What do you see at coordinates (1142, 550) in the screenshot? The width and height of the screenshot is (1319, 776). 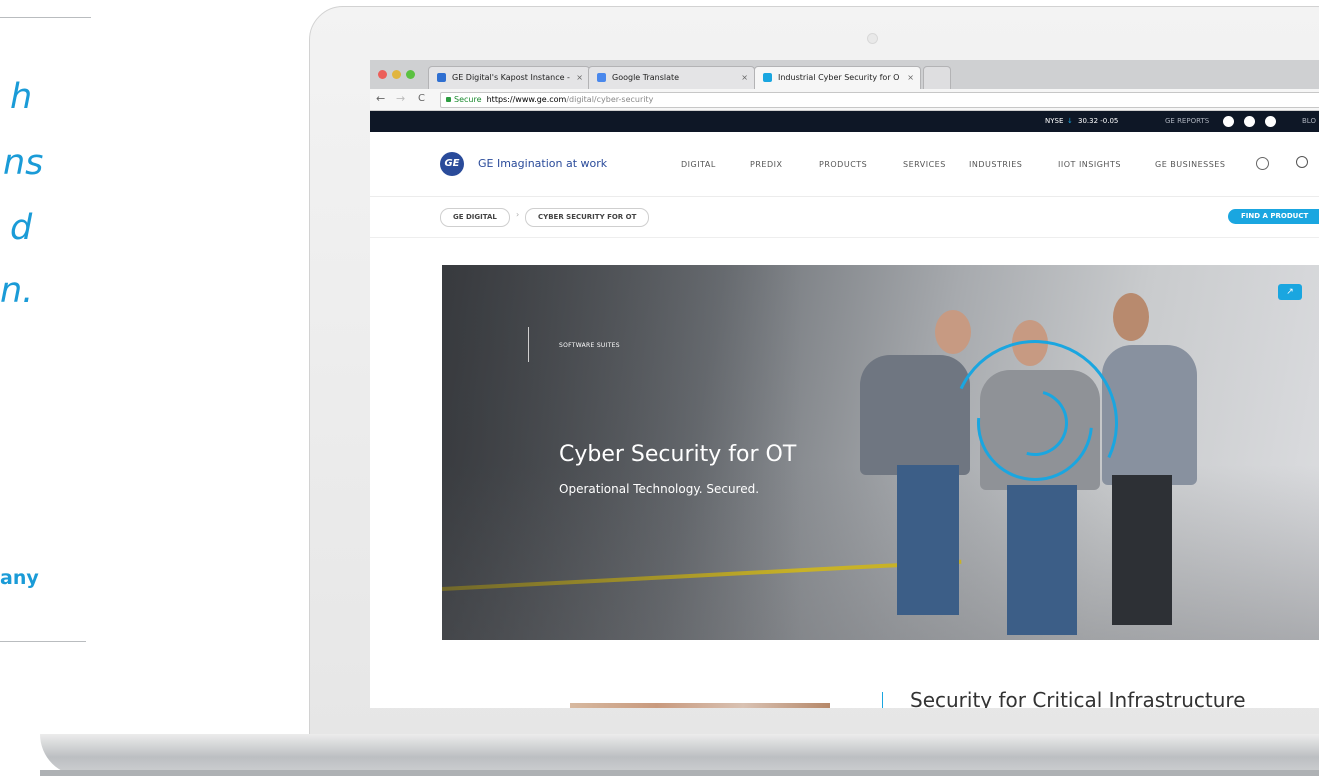 I see `person-right-legs` at bounding box center [1142, 550].